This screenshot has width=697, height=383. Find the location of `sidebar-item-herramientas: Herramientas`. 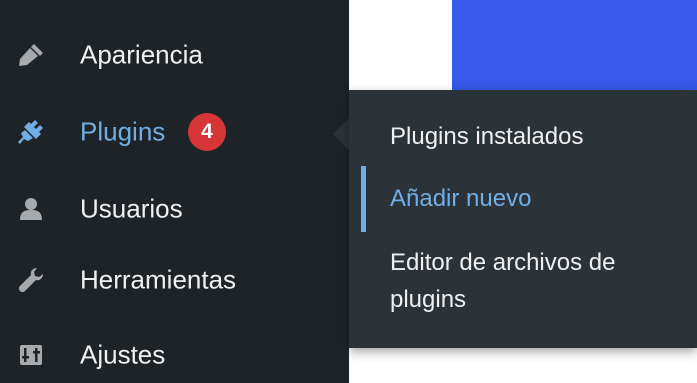

sidebar-item-herramientas: Herramientas is located at coordinates (174, 280).